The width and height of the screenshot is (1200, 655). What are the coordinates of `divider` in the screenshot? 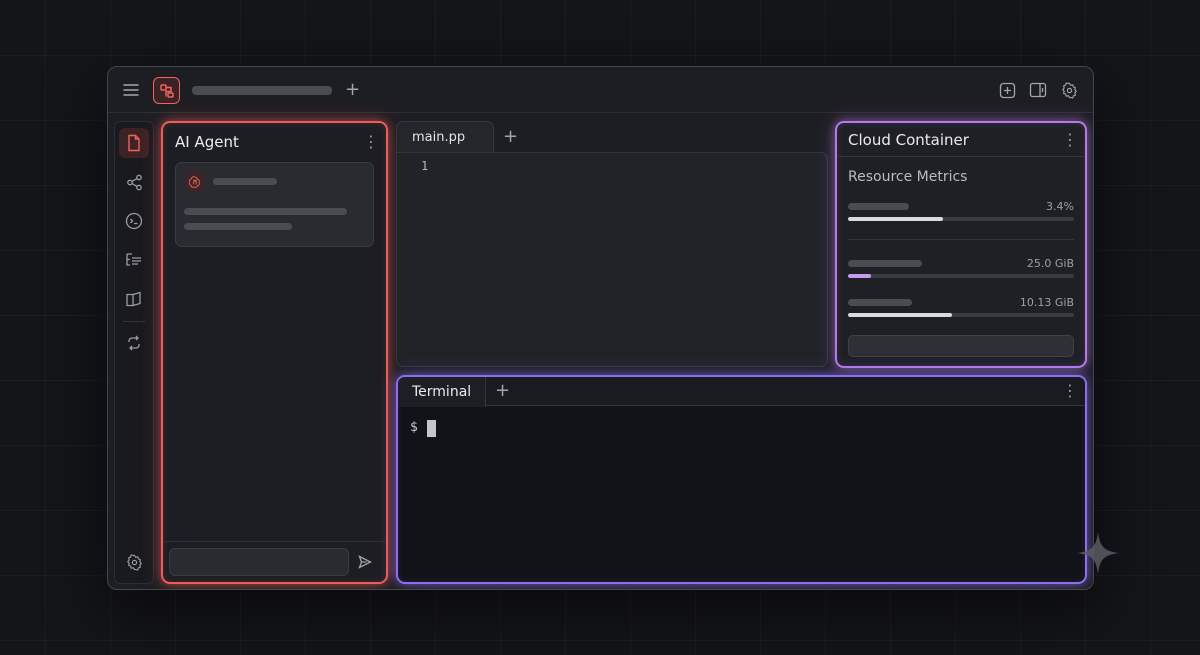 It's located at (961, 239).